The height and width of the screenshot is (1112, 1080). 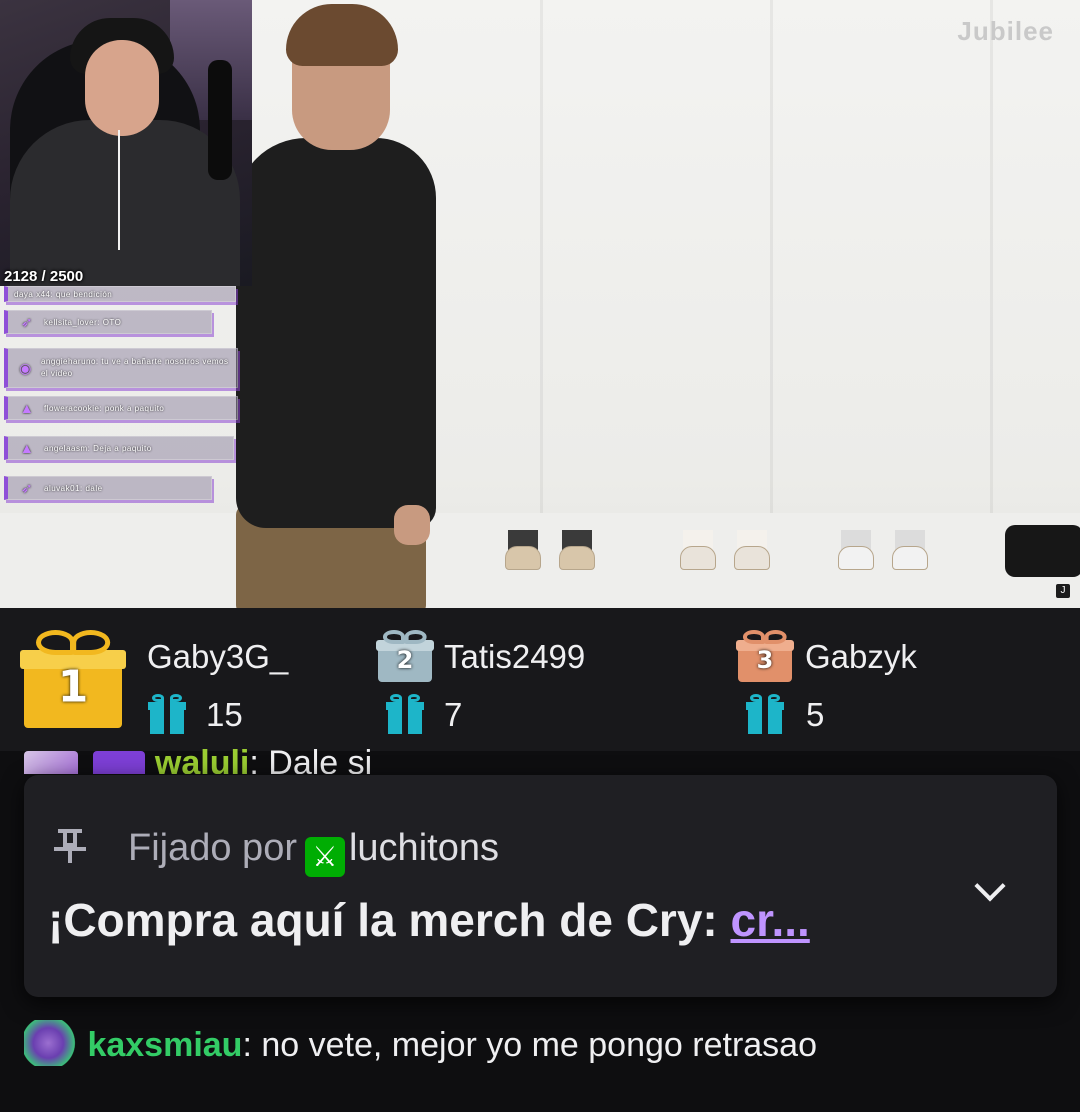 I want to click on sub-goal-counter: 2128 / 2500, so click(x=44, y=276).